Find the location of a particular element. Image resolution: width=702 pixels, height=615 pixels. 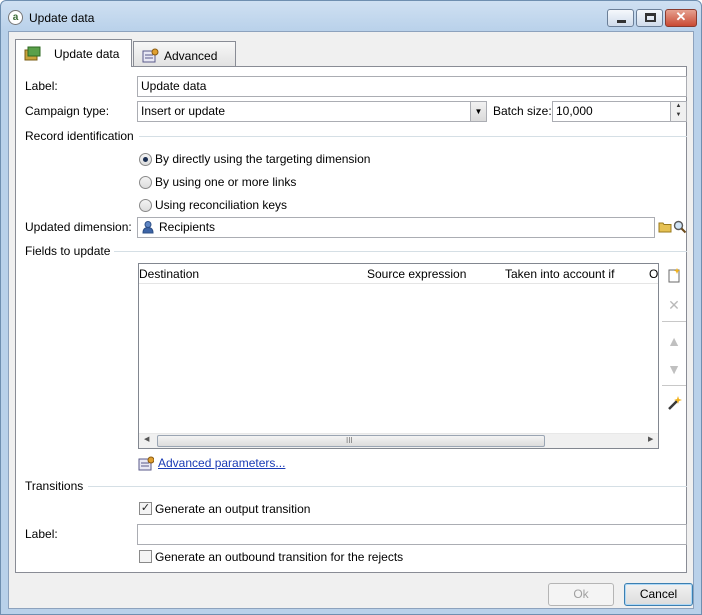

delete-icon: ✕ is located at coordinates (674, 305).